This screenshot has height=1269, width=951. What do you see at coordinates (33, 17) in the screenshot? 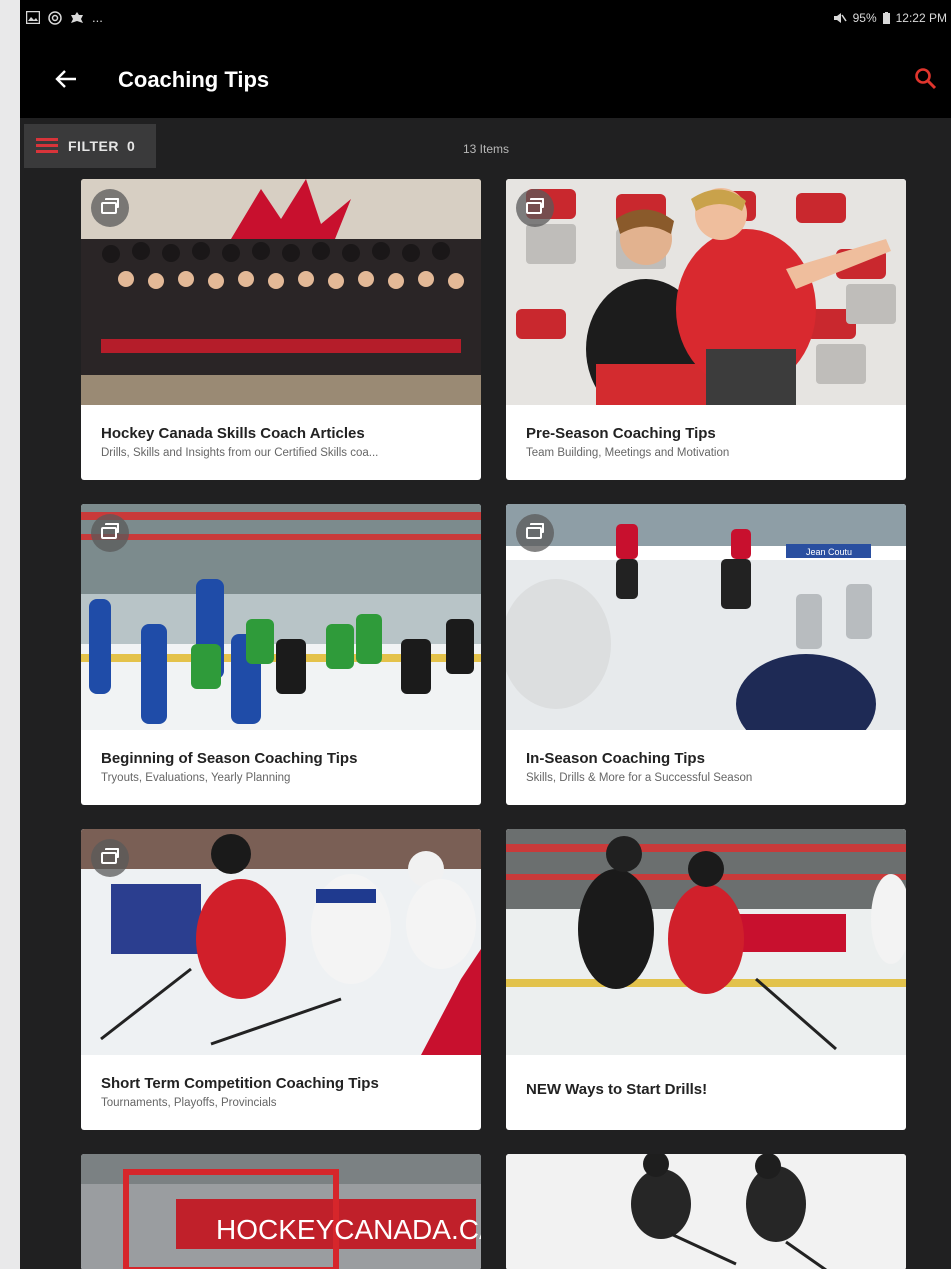
I see `image-icon` at bounding box center [33, 17].